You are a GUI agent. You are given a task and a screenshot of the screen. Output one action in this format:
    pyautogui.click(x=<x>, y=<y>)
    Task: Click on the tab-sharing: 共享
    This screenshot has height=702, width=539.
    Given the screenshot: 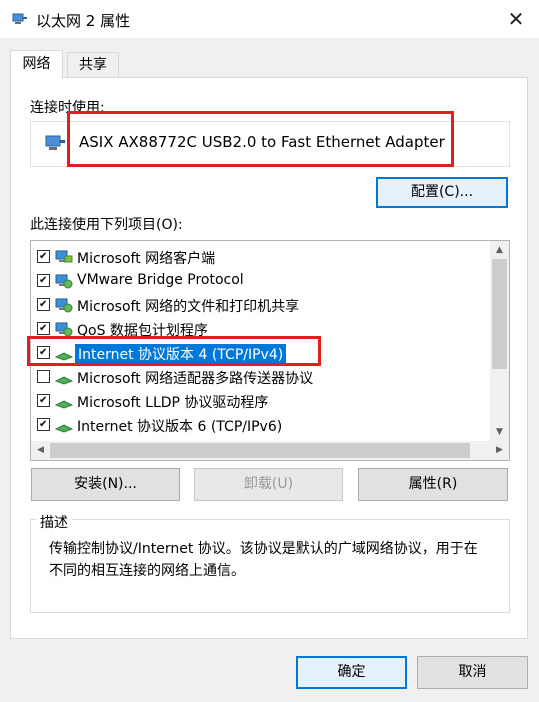 What is the action you would take?
    pyautogui.click(x=93, y=64)
    